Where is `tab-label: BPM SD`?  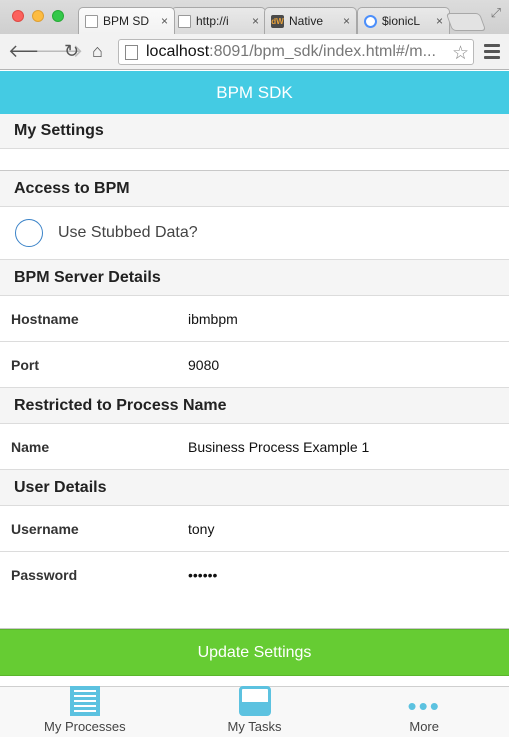 tab-label: BPM SD is located at coordinates (126, 21).